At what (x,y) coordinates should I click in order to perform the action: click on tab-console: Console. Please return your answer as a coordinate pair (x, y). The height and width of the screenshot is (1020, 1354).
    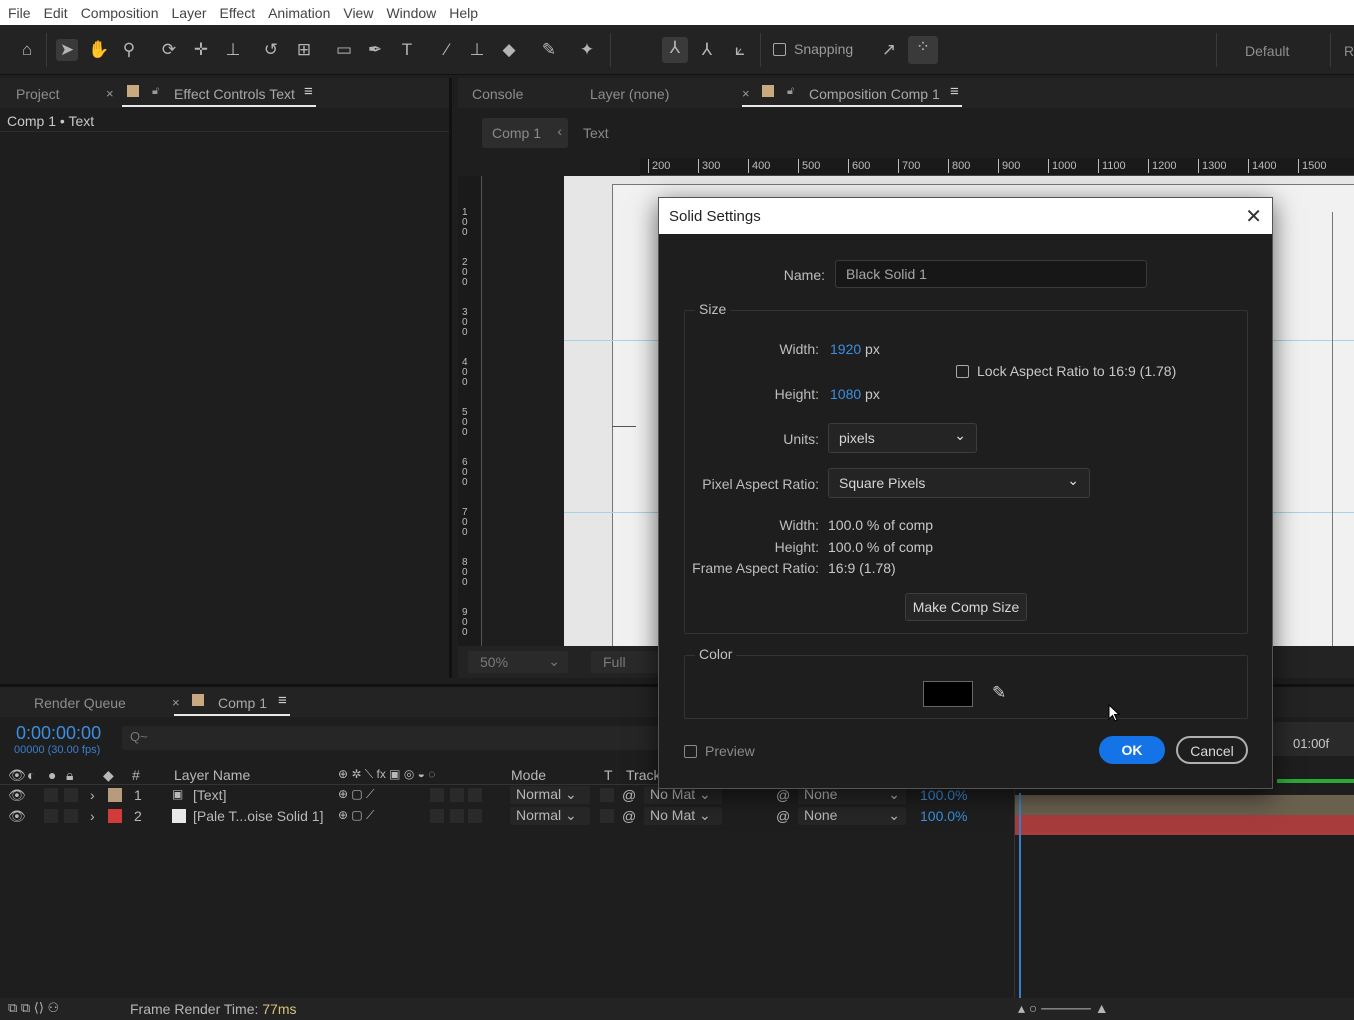
    Looking at the image, I should click on (497, 94).